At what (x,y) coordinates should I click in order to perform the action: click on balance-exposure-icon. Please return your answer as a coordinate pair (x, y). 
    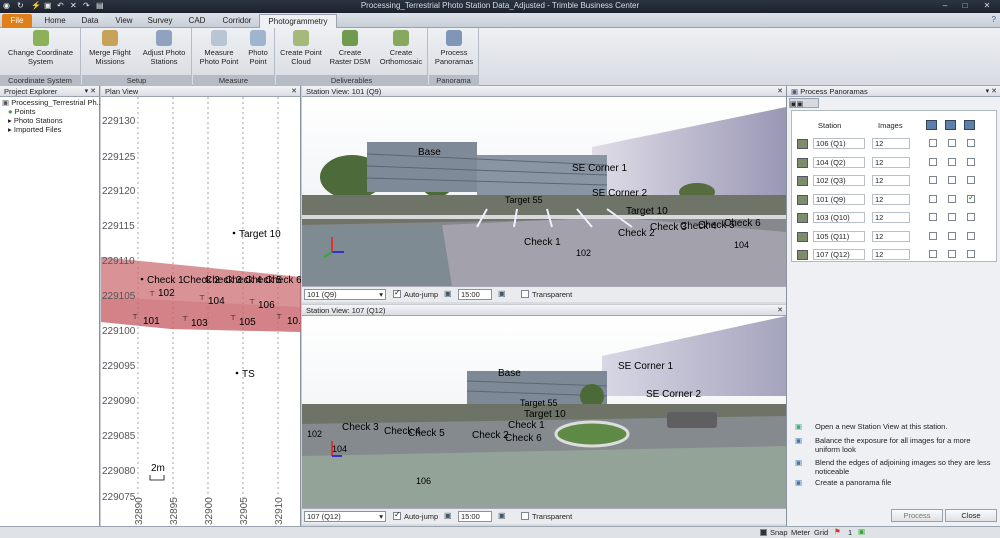
    Looking at the image, I should click on (950, 125).